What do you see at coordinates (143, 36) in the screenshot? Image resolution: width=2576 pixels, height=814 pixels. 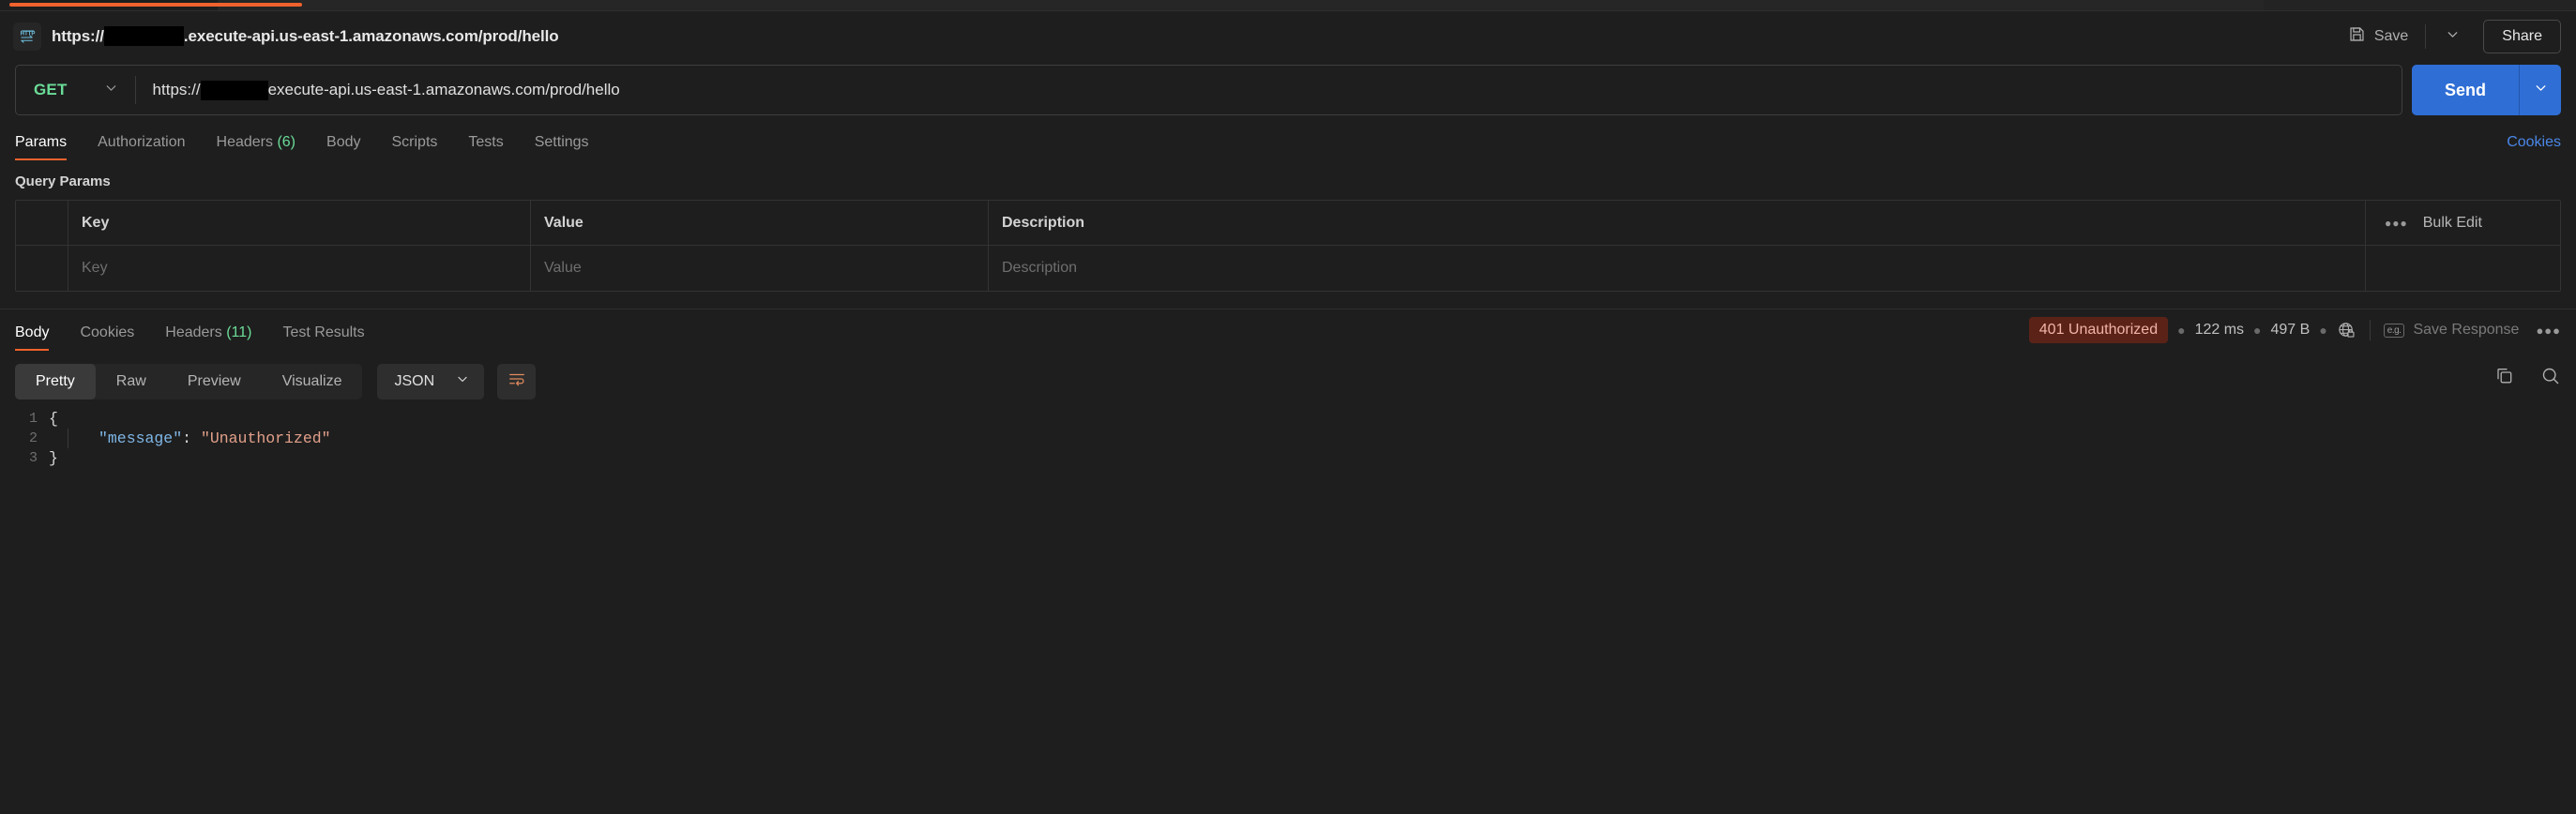 I see `redacted-api-id-title` at bounding box center [143, 36].